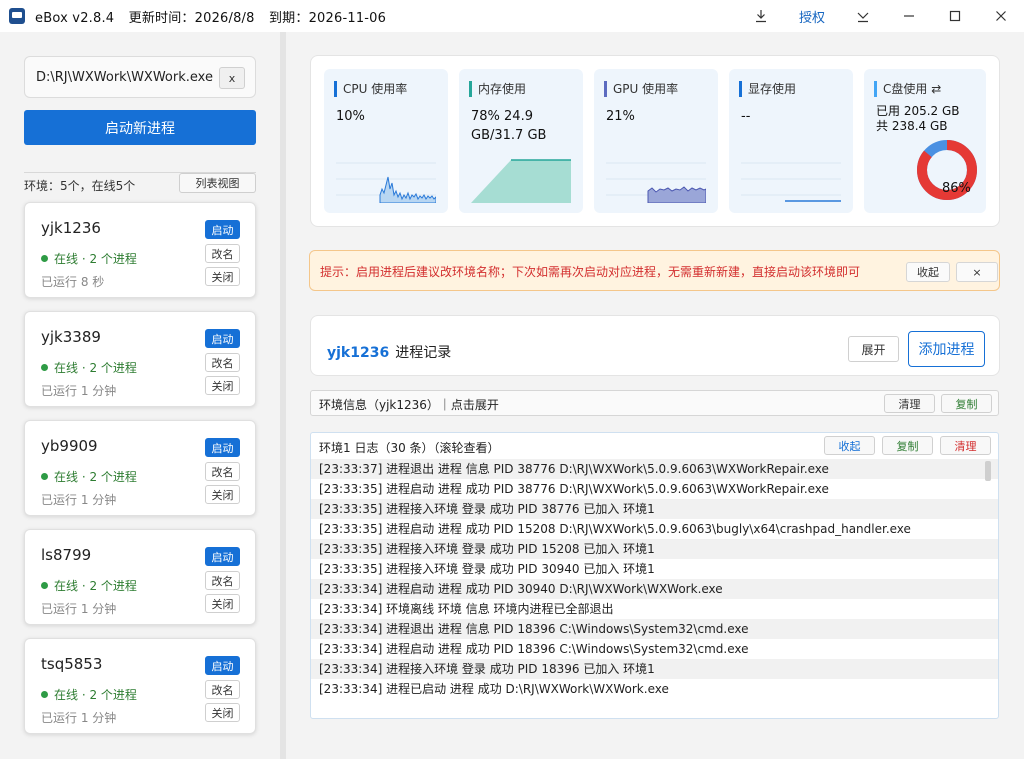 The width and height of the screenshot is (1024, 759). I want to click on env-info-text: 环境信息（yjk1236）｜点击展开, so click(409, 405).